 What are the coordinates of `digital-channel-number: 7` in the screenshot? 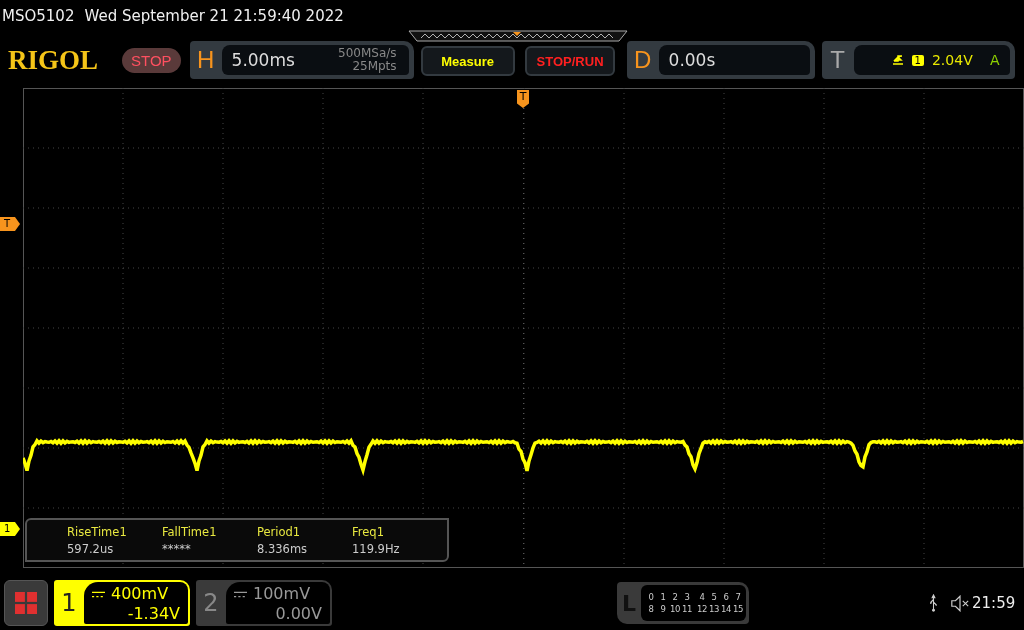 It's located at (738, 597).